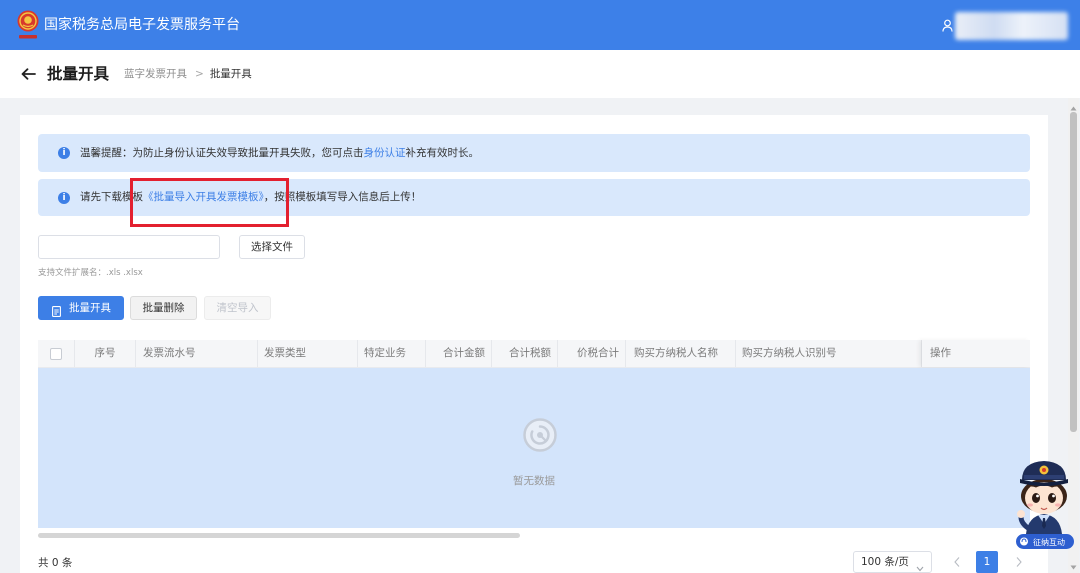 This screenshot has height=573, width=1080. What do you see at coordinates (203, 197) in the screenshot?
I see `download-template-link: 《批量导入开具发票模板》` at bounding box center [203, 197].